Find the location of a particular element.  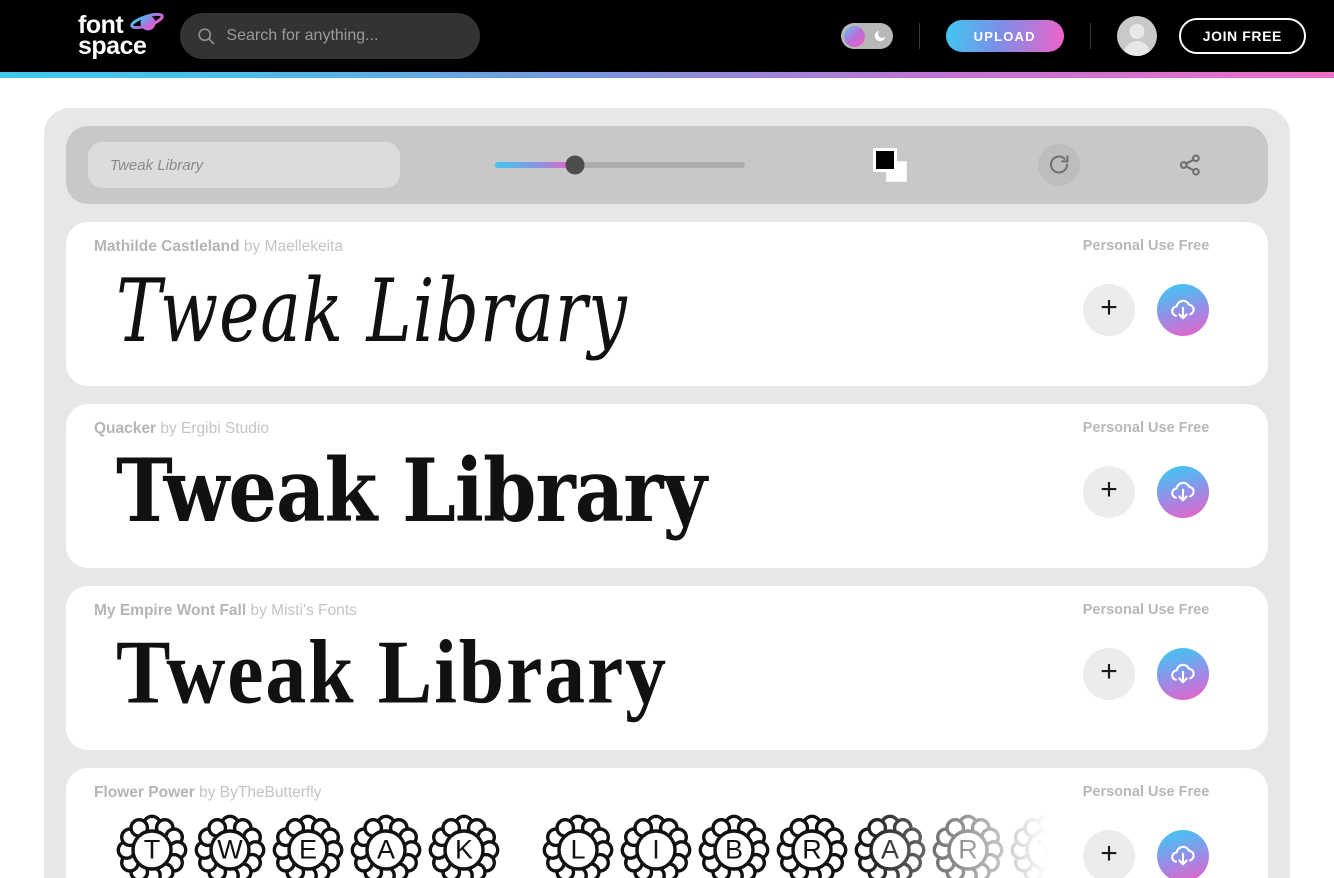

font-name: Flower Power is located at coordinates (144, 792).